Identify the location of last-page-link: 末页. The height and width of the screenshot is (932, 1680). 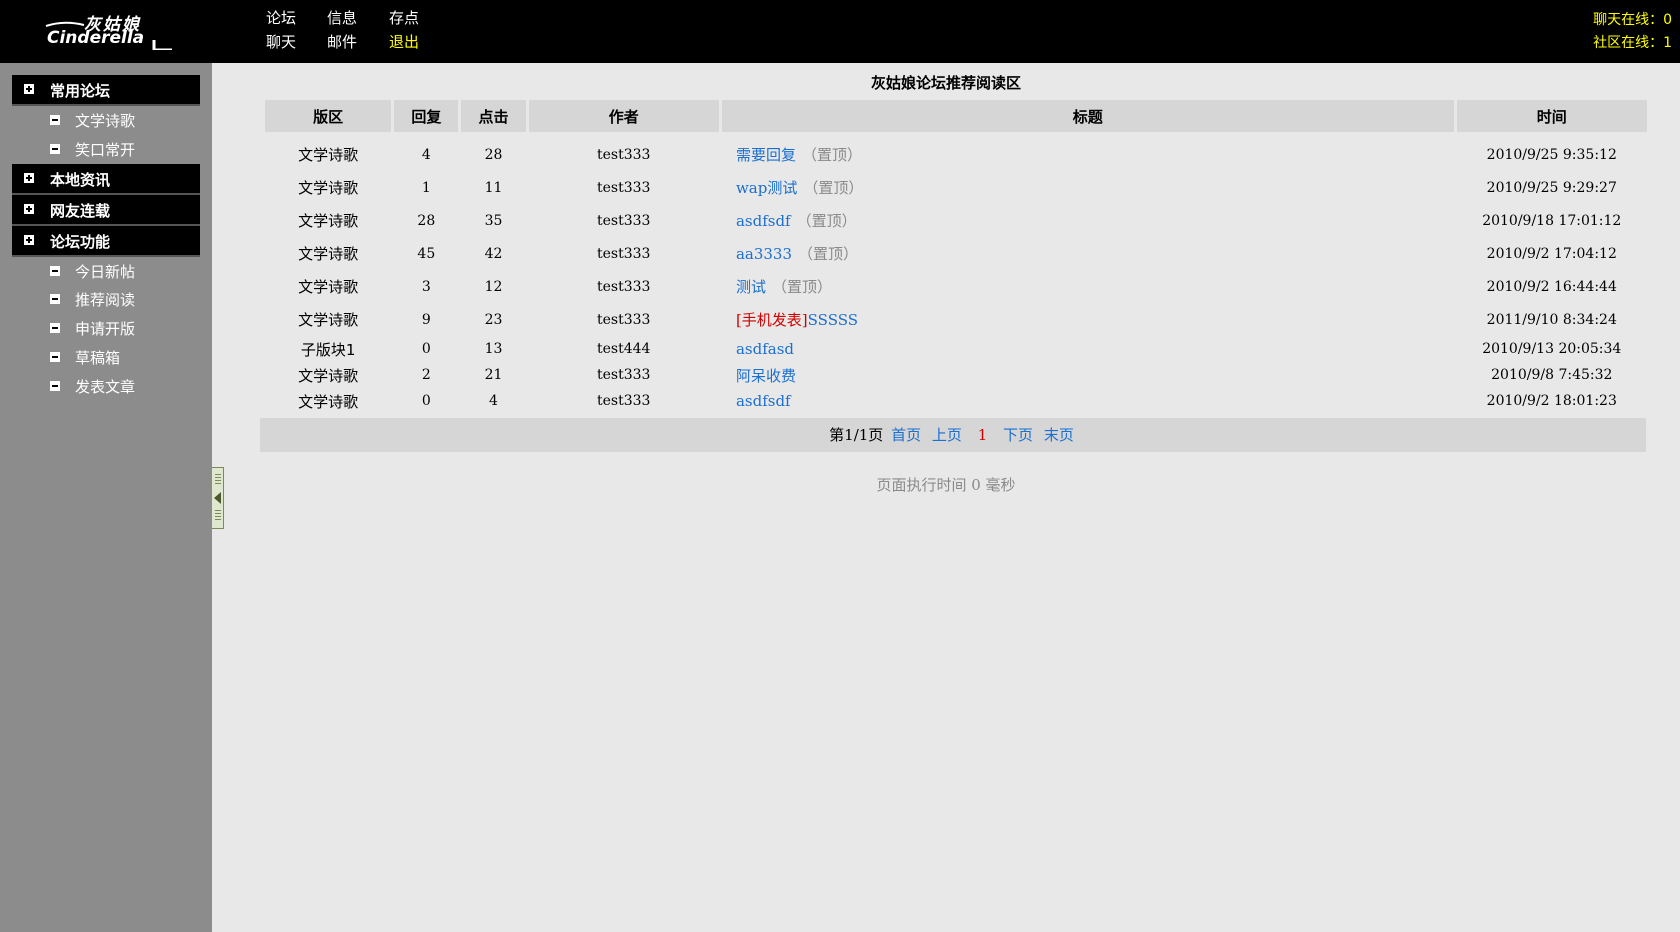
(1059, 435).